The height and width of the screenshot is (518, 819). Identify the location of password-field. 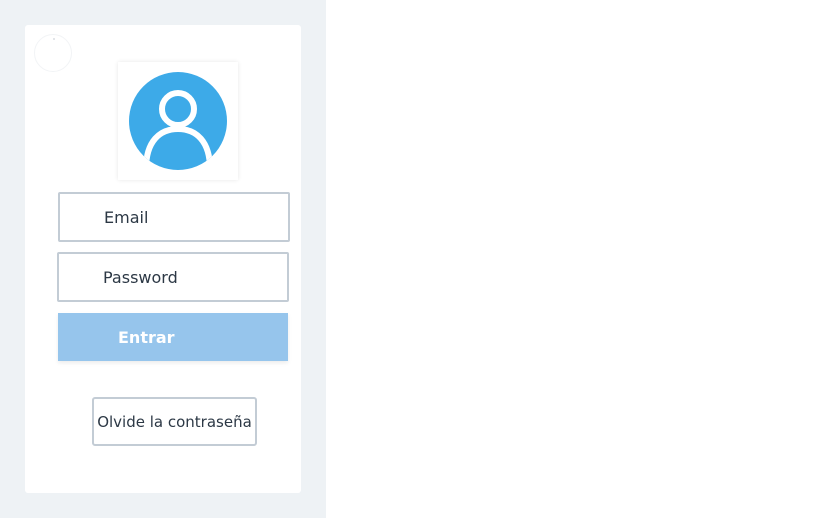
(173, 277).